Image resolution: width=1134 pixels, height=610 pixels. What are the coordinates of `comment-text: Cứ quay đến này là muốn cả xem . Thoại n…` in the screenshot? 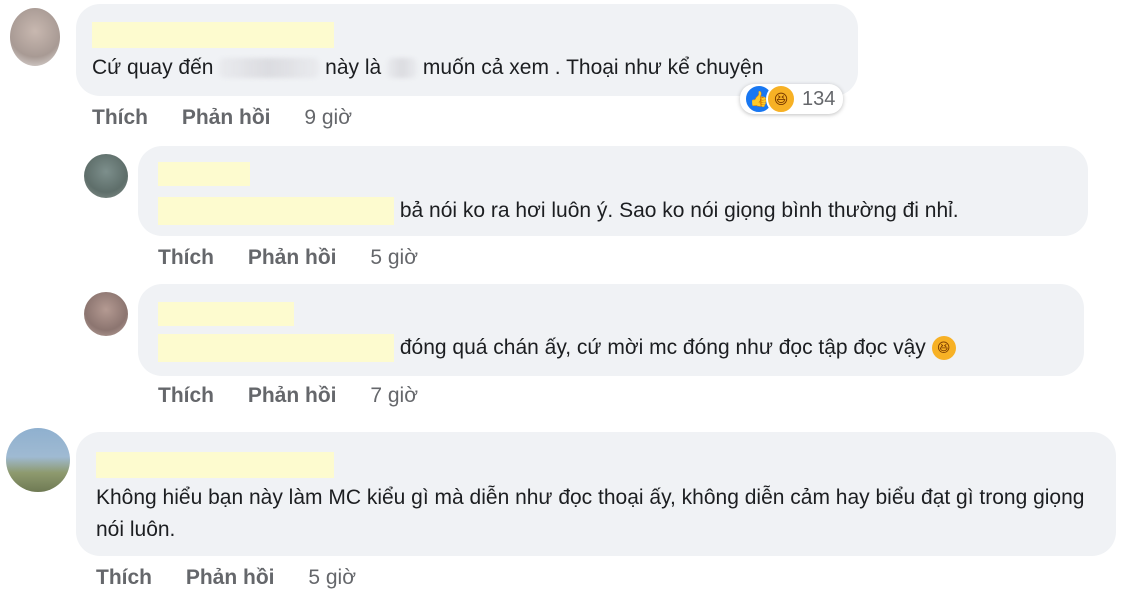 It's located at (427, 68).